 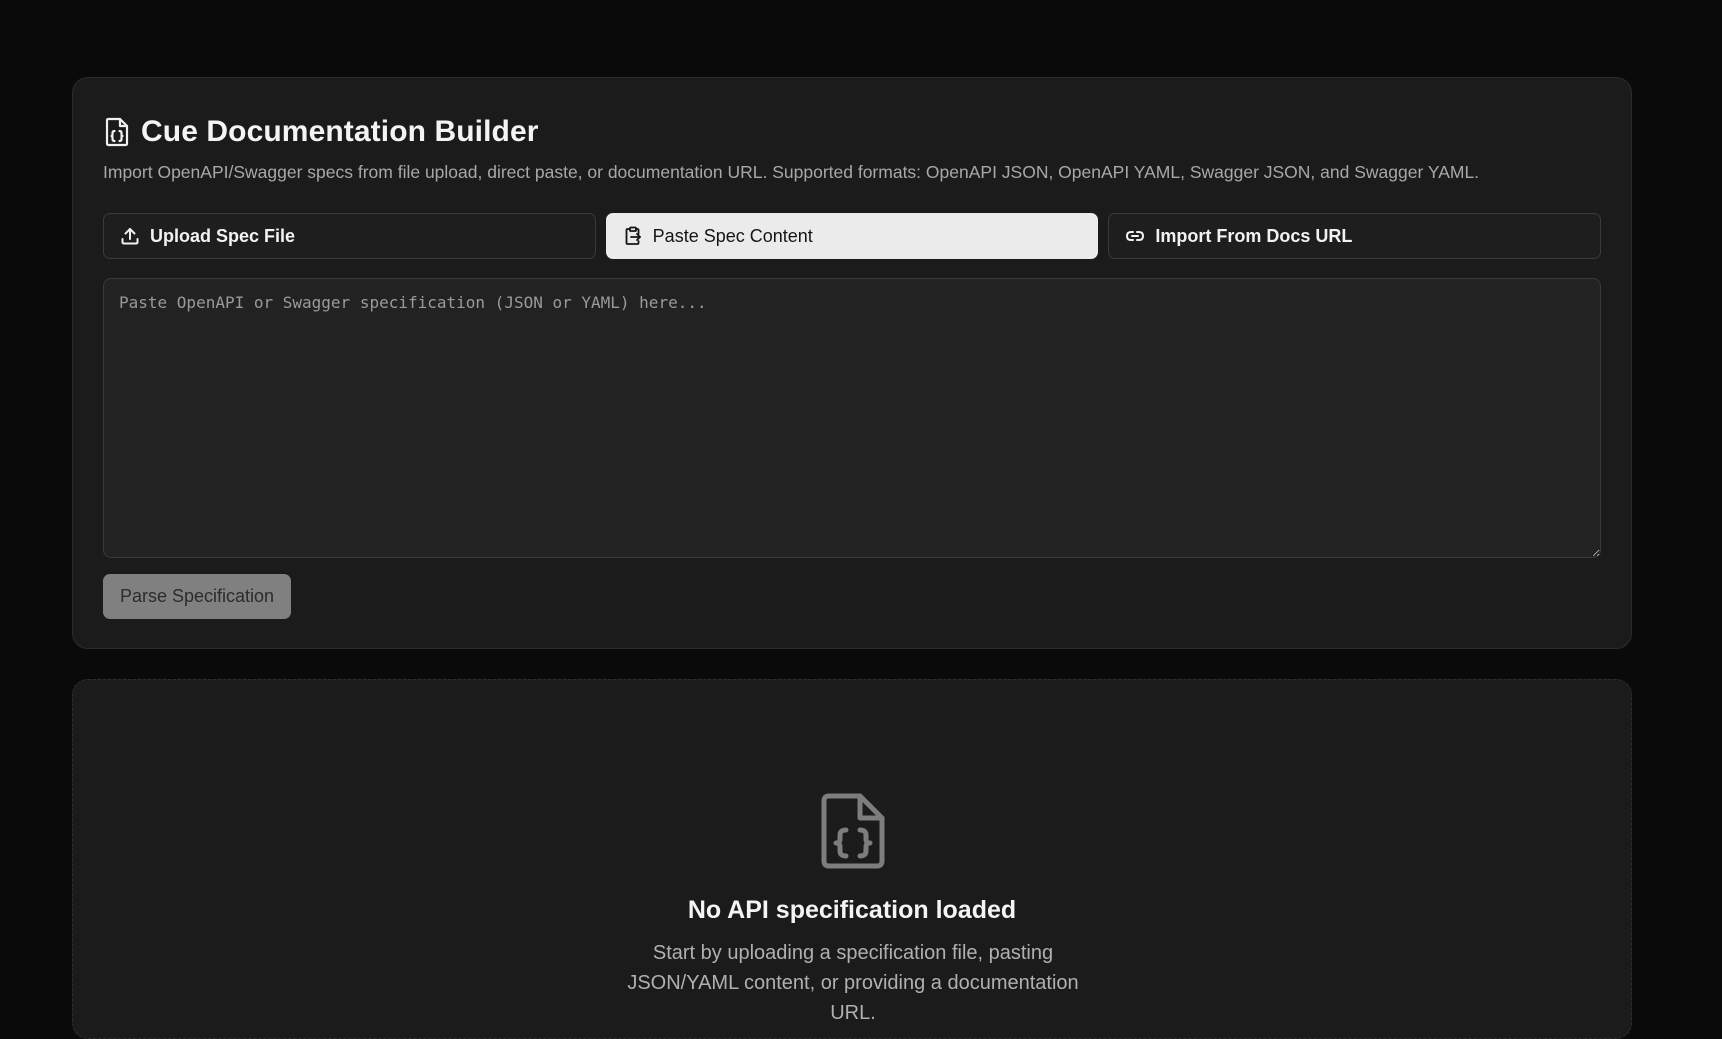 What do you see at coordinates (130, 236) in the screenshot?
I see `upload-icon` at bounding box center [130, 236].